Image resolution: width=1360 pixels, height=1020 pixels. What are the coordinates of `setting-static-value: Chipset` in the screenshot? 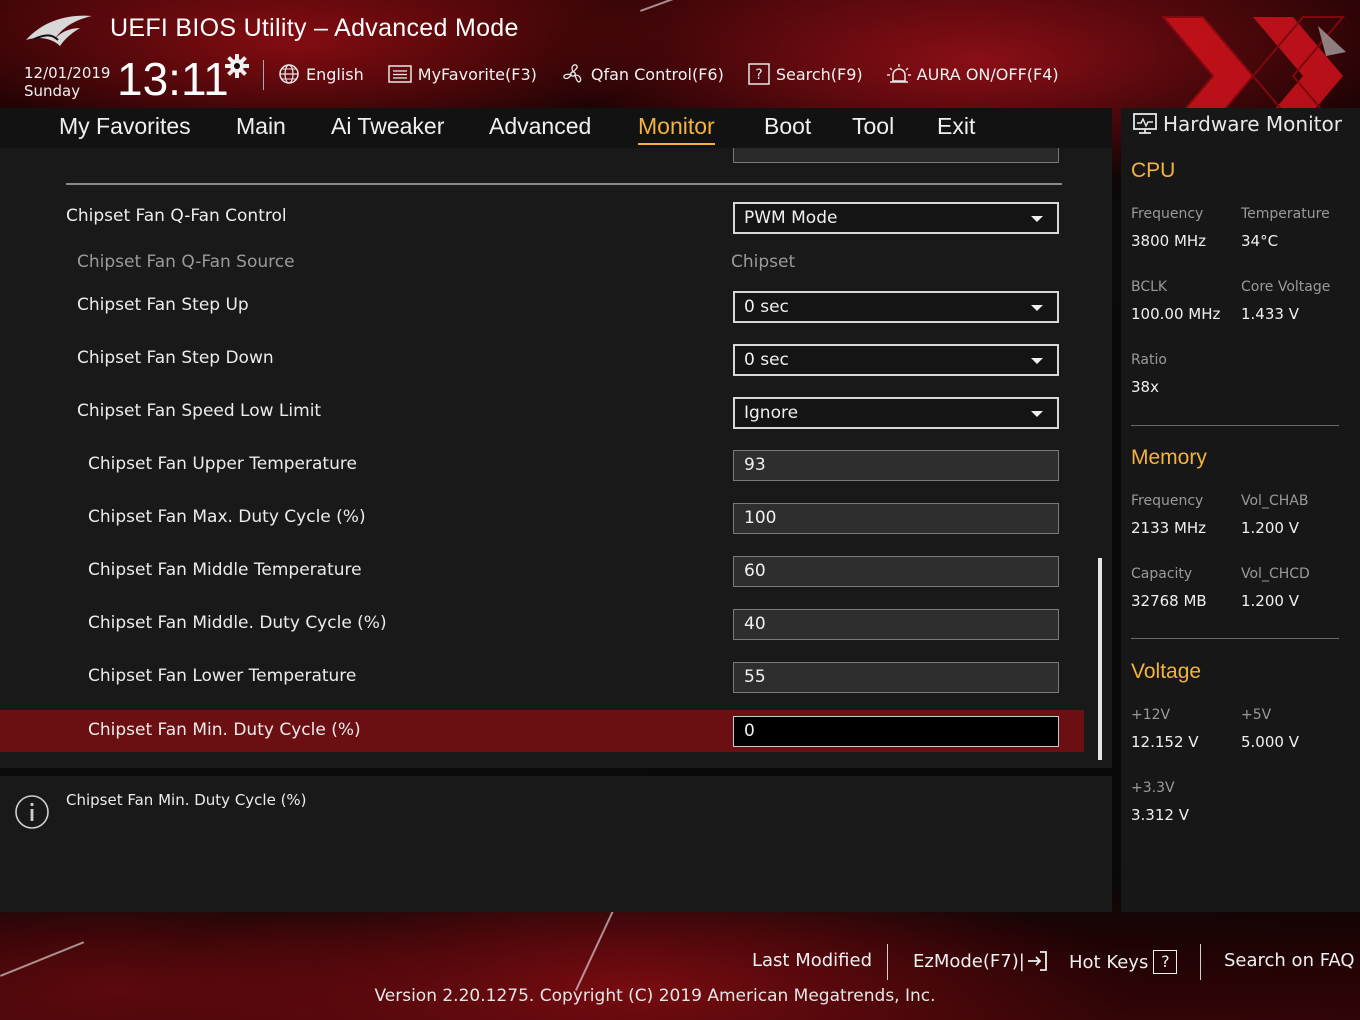 It's located at (763, 262).